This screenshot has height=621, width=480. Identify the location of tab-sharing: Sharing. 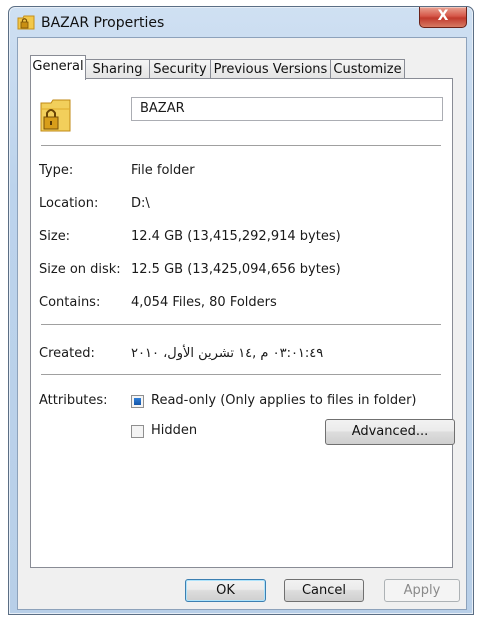
(117, 69).